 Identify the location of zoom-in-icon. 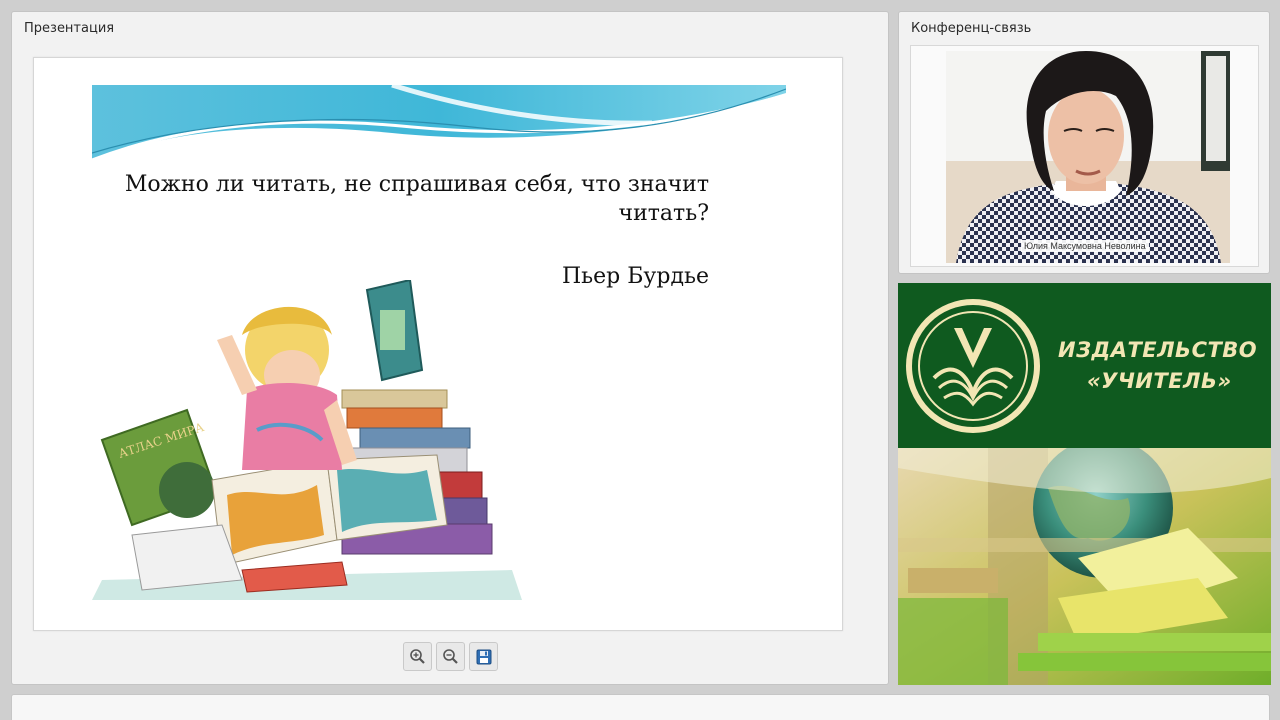
(417, 656).